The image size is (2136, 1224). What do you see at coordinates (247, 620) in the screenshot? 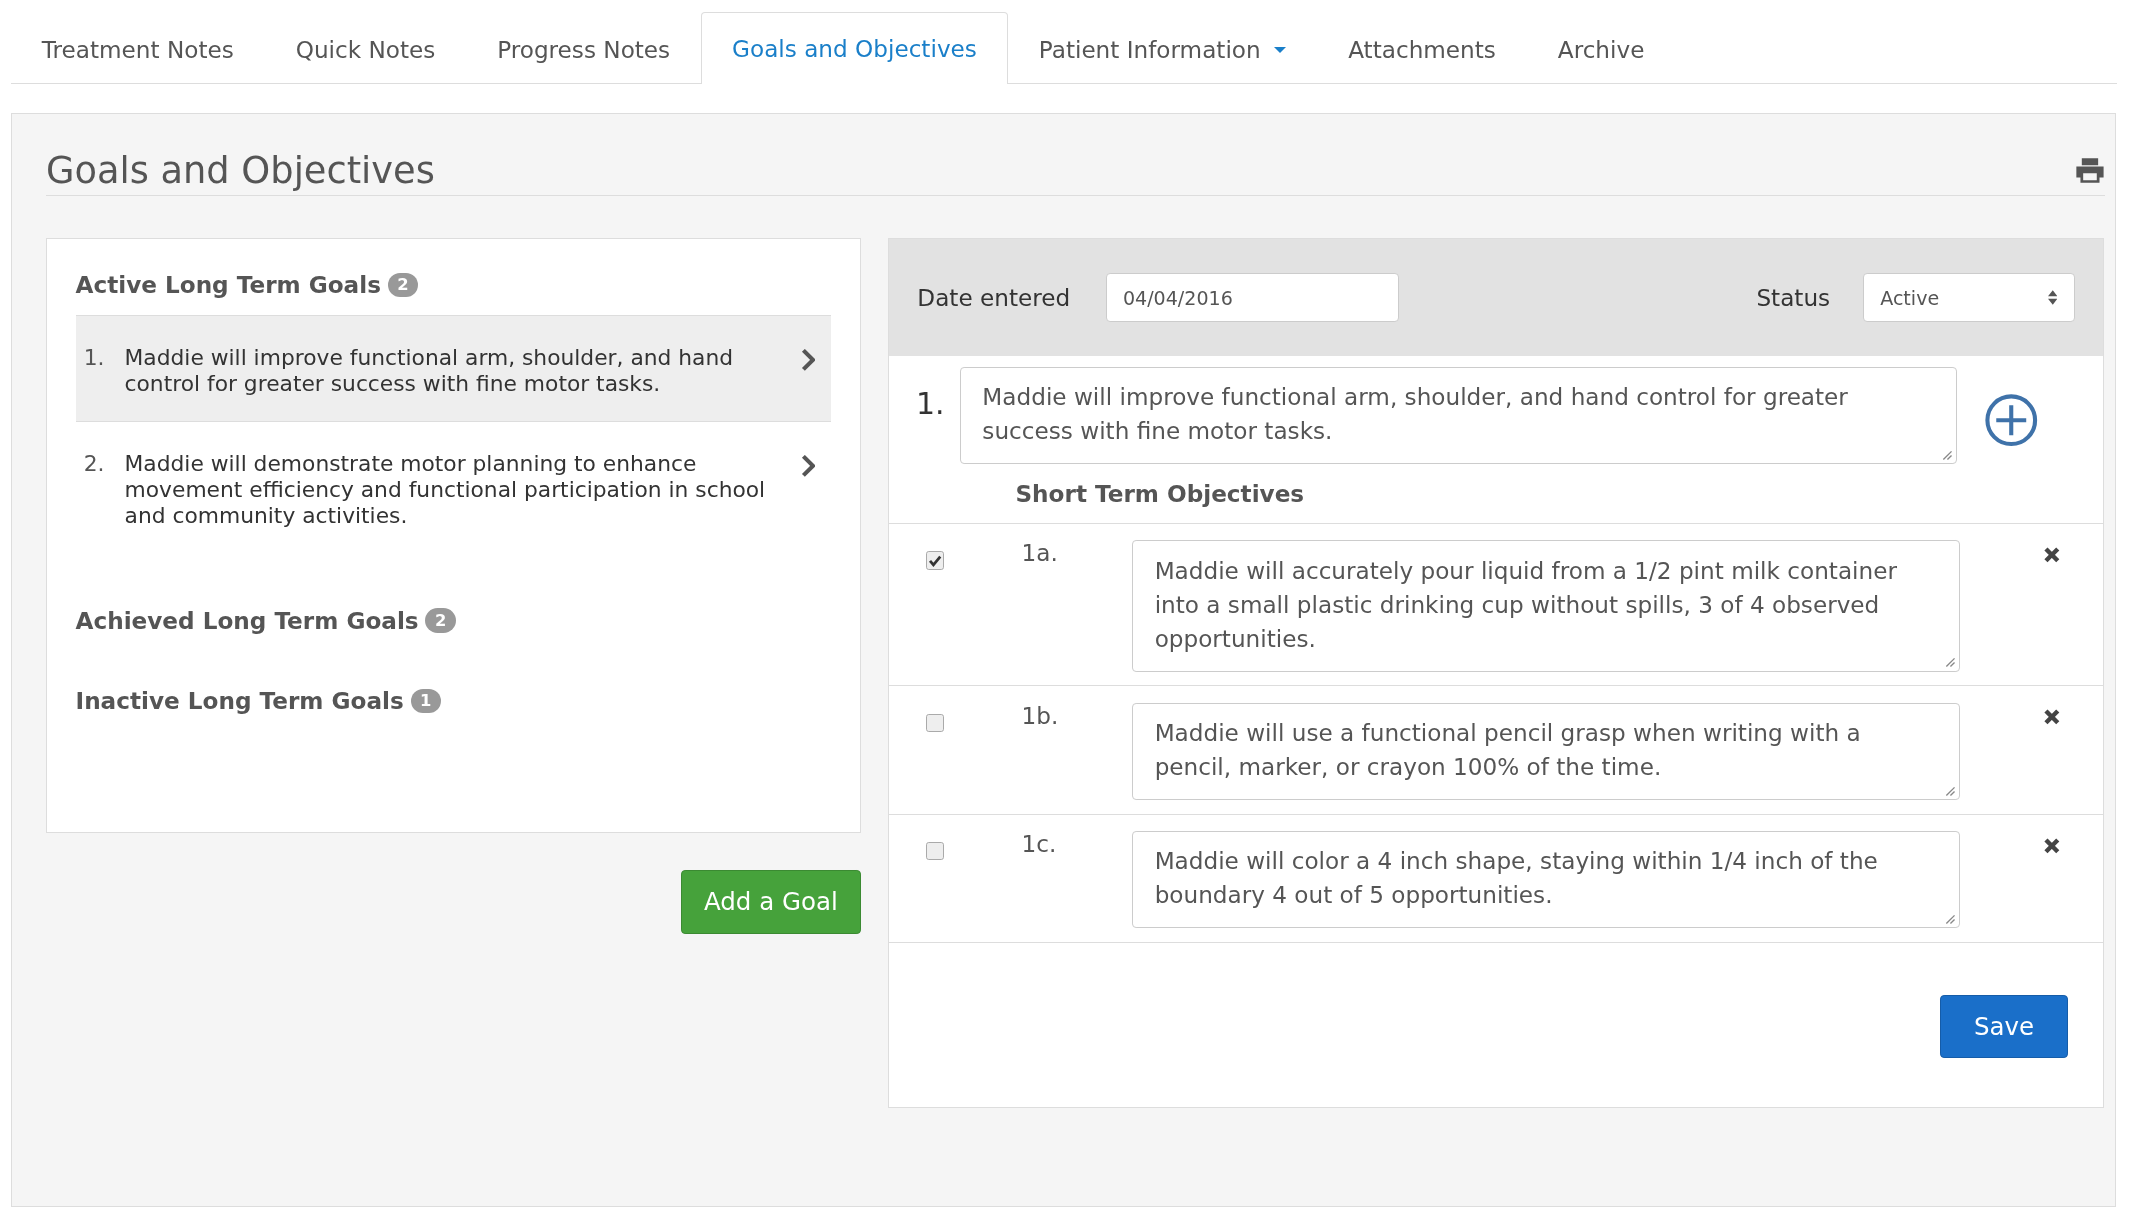
I see `group-heading: Achieved Long Term Goals` at bounding box center [247, 620].